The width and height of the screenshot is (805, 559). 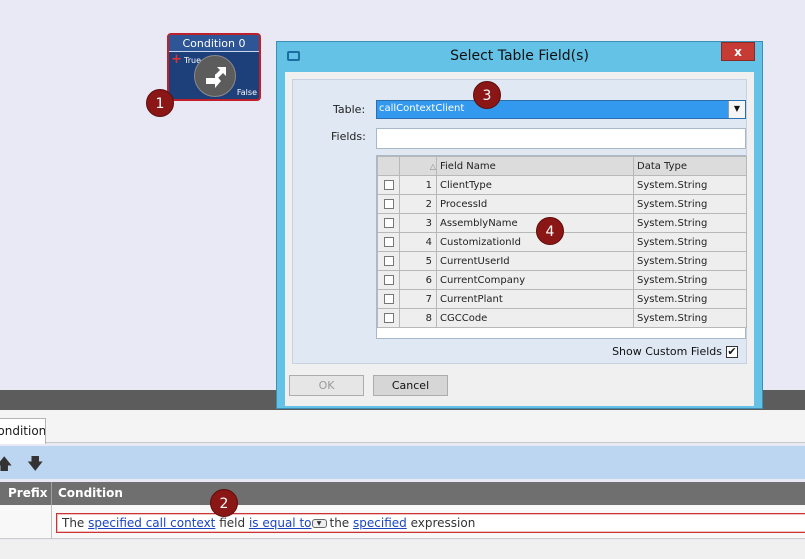 I want to click on operator-link: is equal to, so click(x=280, y=523).